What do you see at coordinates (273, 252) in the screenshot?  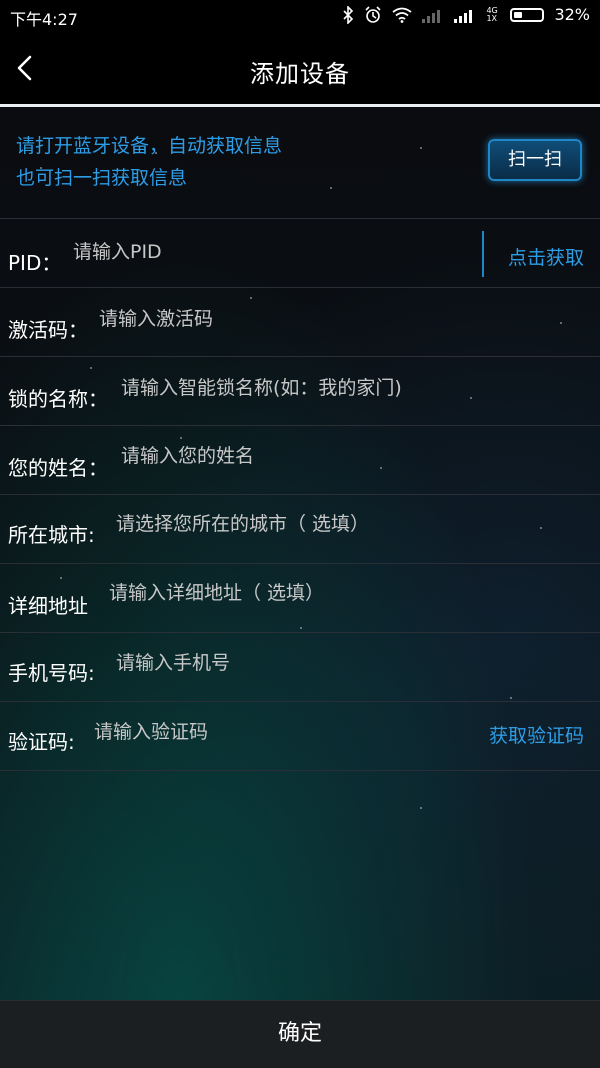 I see `pid-input` at bounding box center [273, 252].